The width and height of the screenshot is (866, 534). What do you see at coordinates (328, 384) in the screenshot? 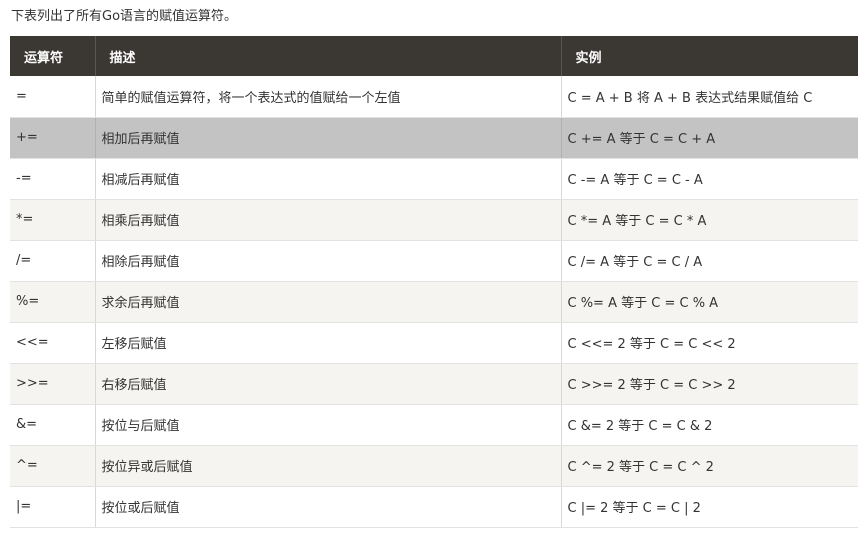
I see `description-cell: 右移后赋值` at bounding box center [328, 384].